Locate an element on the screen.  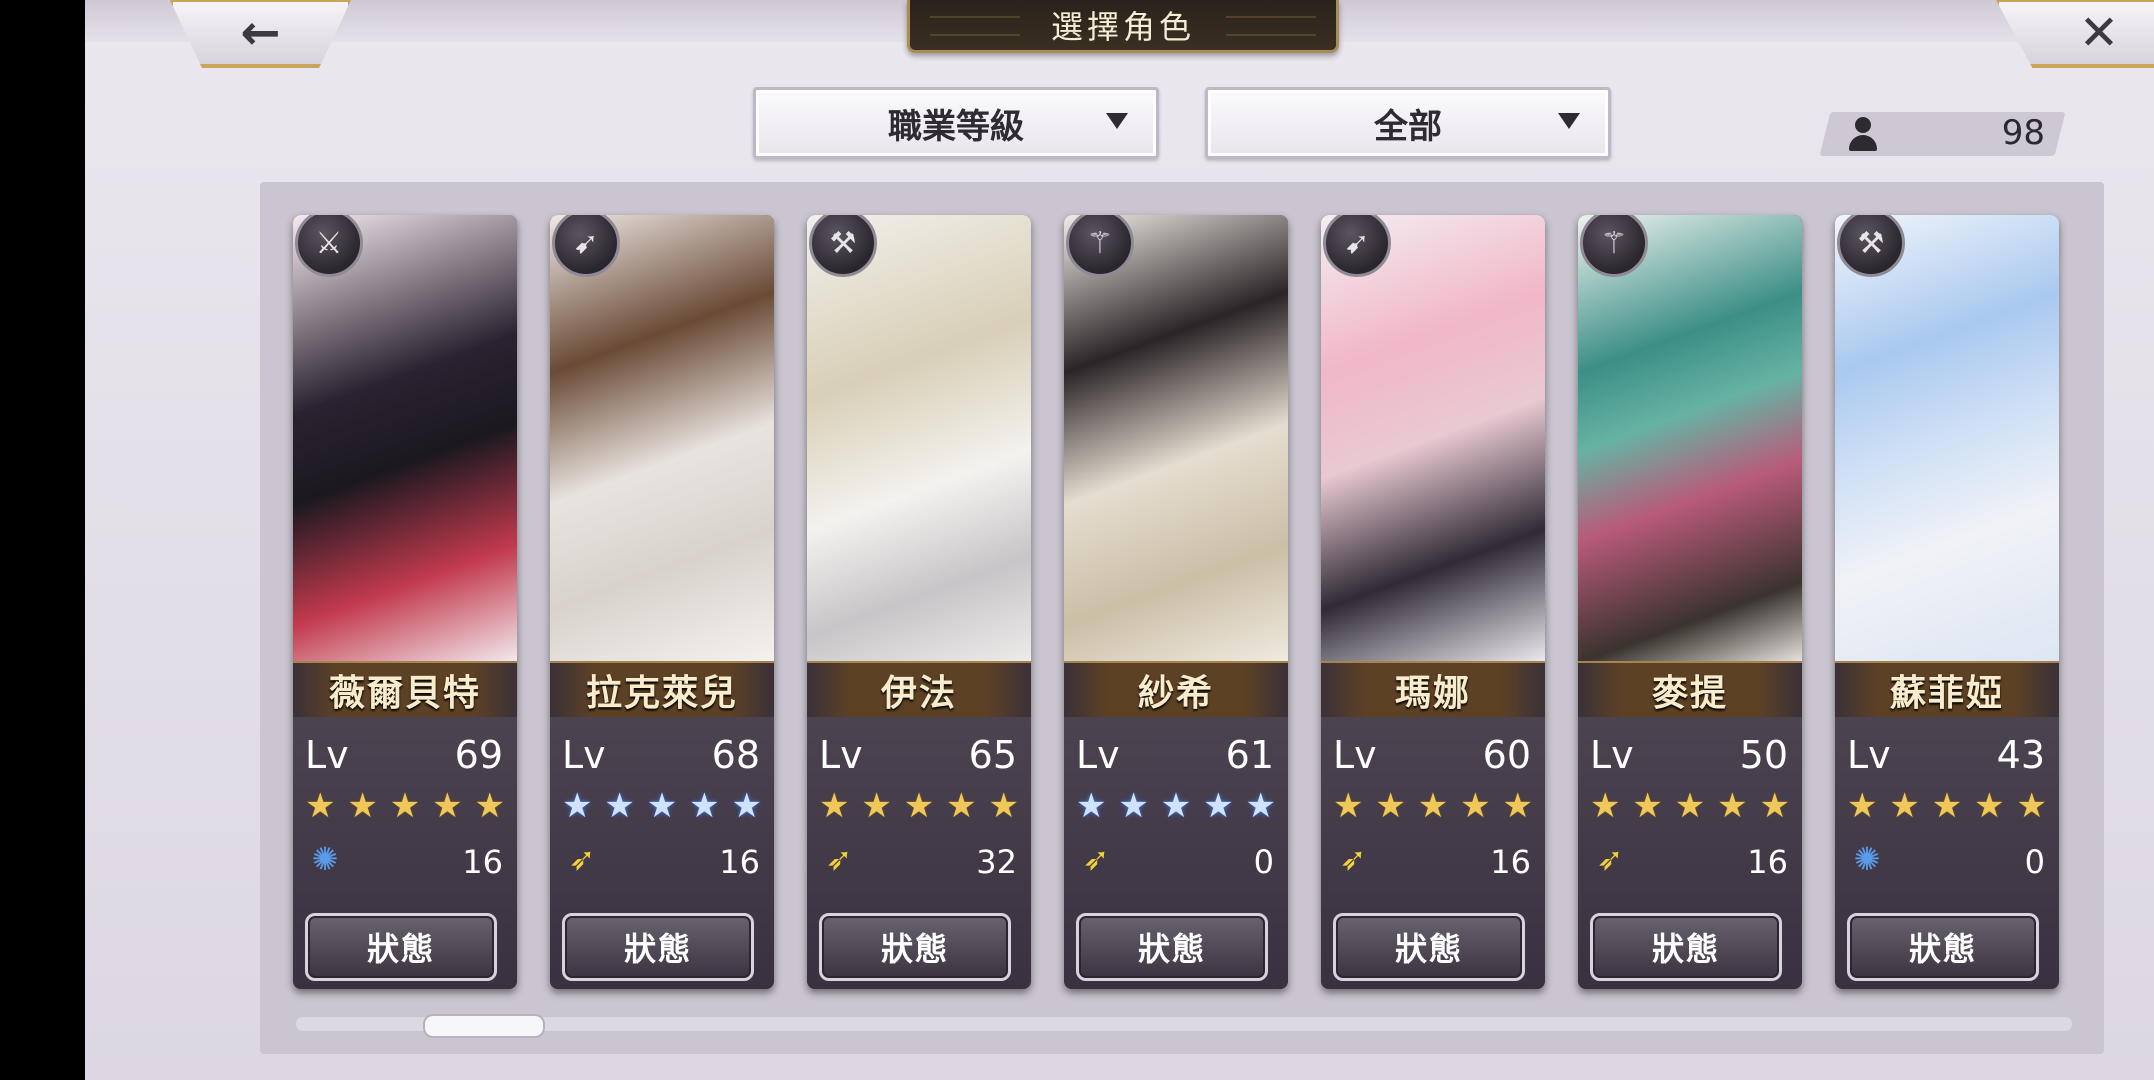
character-card: ➹ 拉克萊兒 Lv 68 ★ ★ ★ ★ ★ ➶ 16 狀態 is located at coordinates (662, 602).